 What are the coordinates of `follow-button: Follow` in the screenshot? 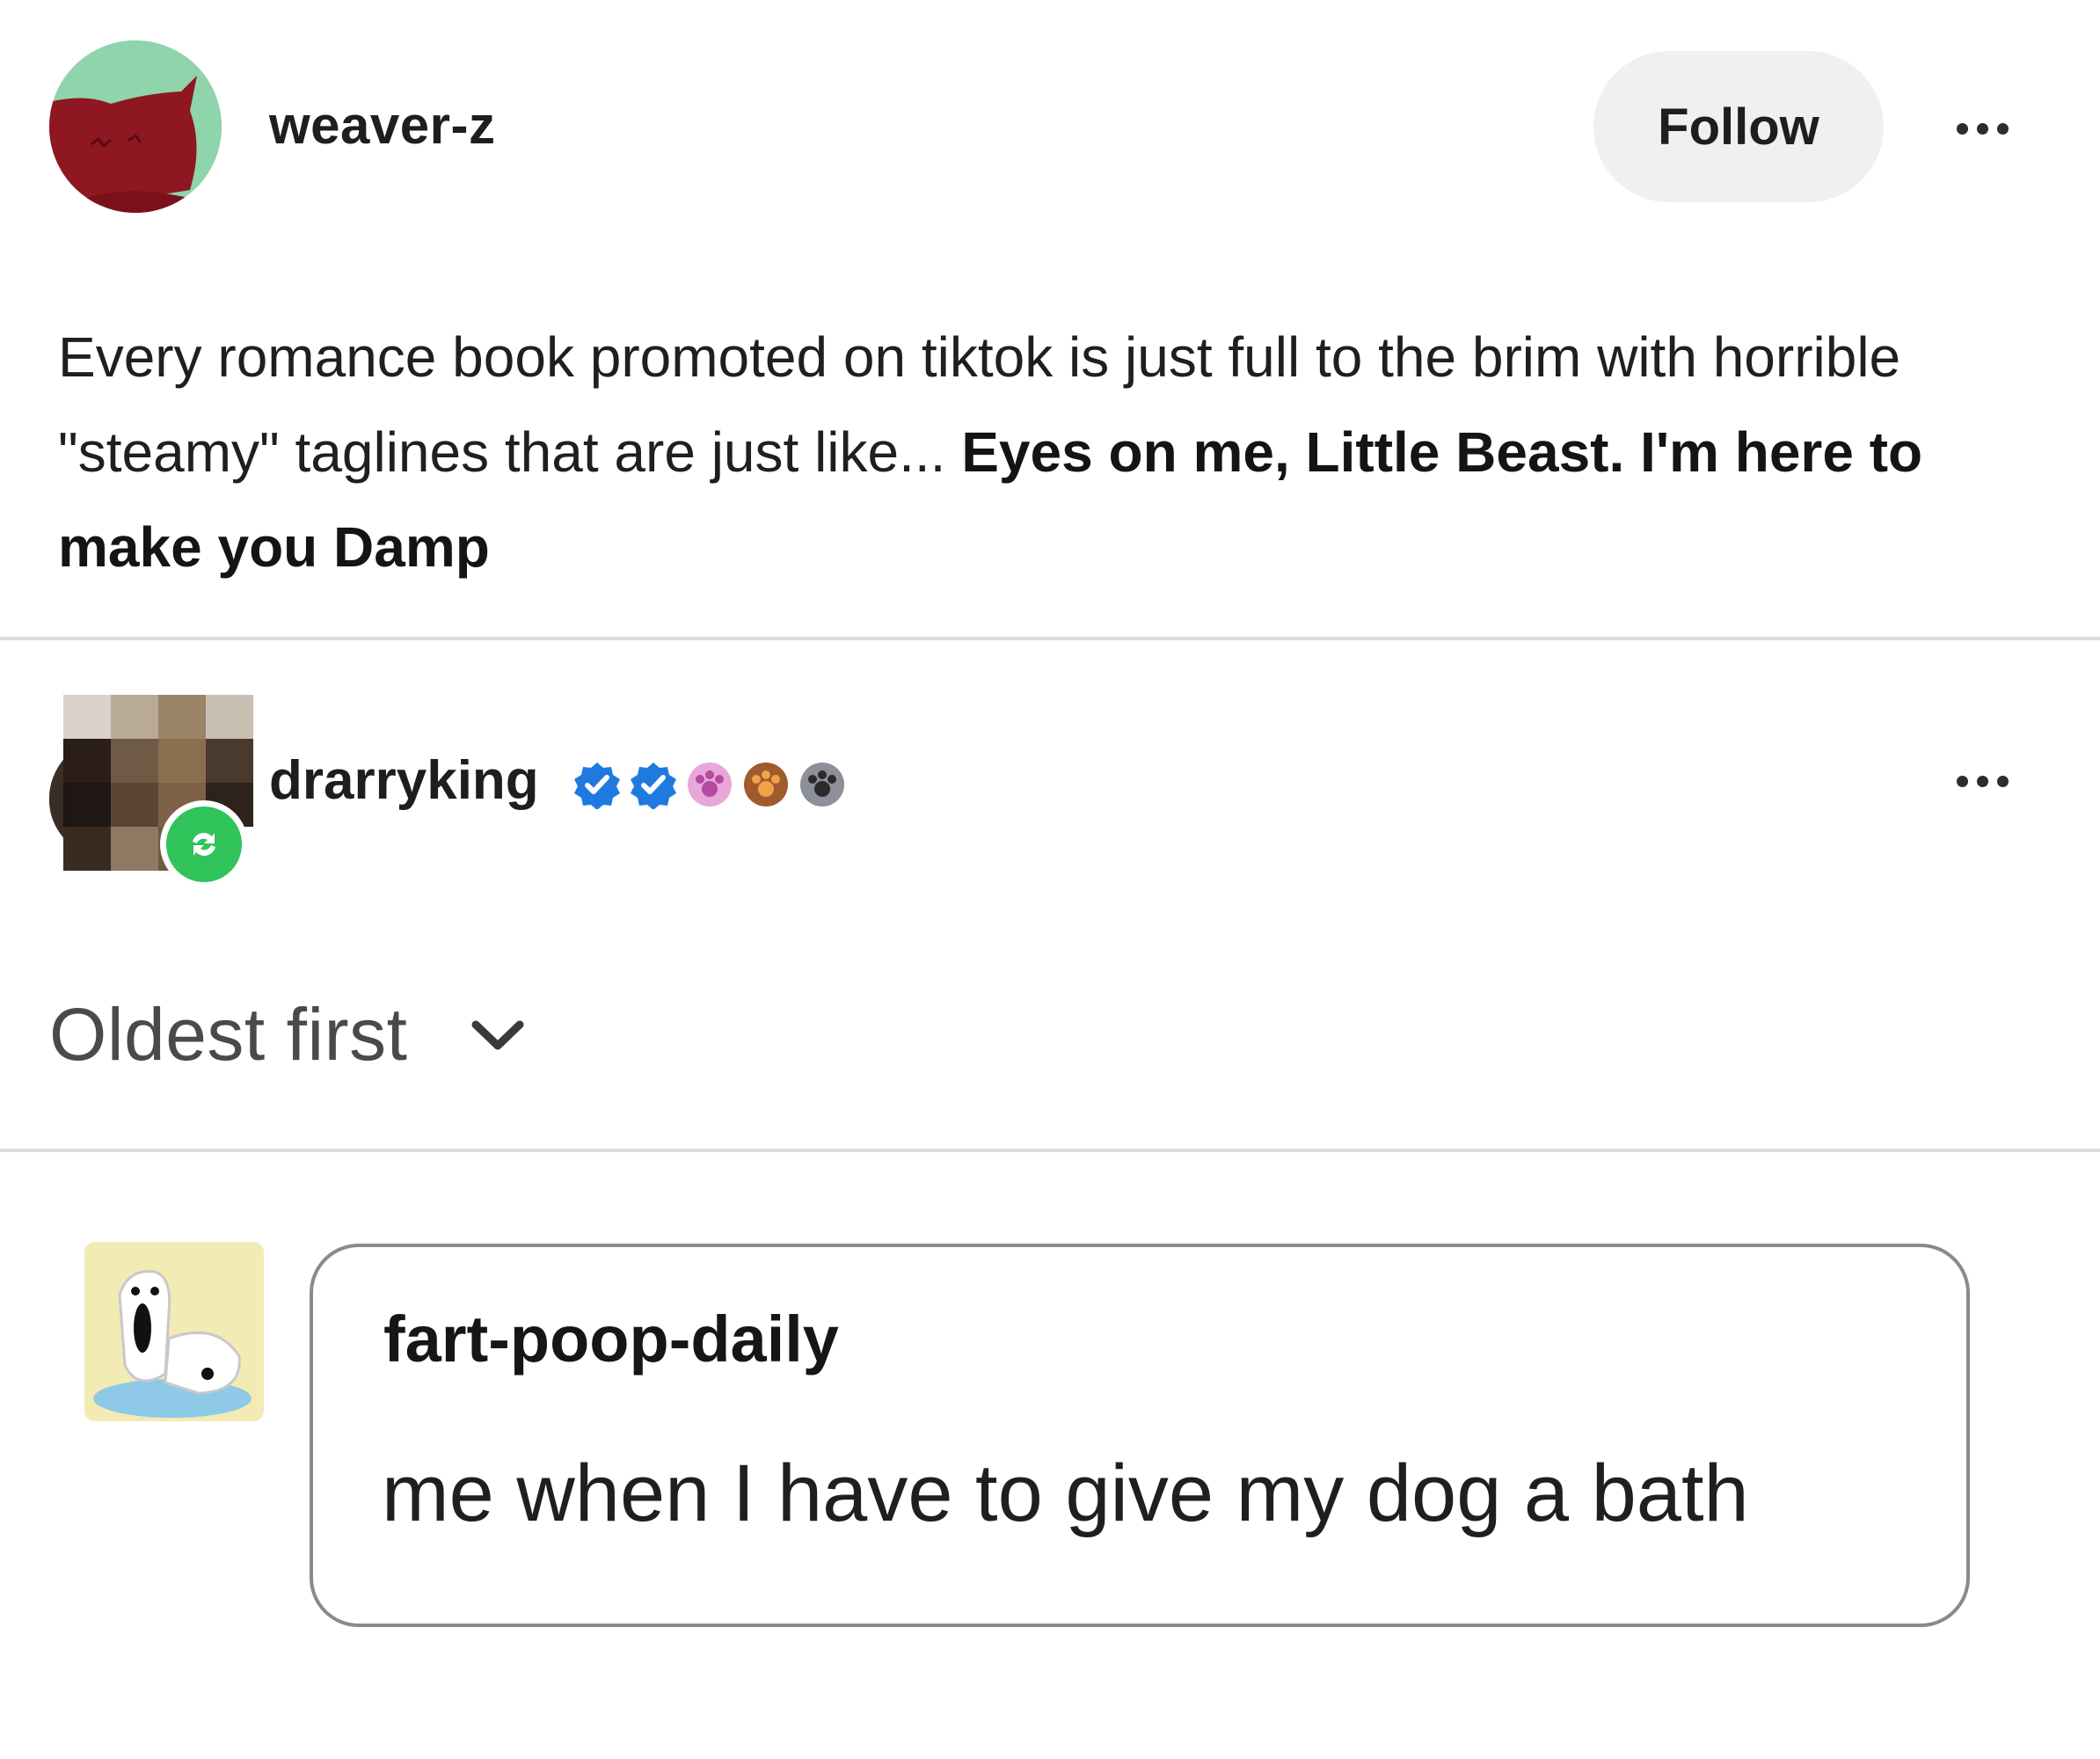 It's located at (1739, 126).